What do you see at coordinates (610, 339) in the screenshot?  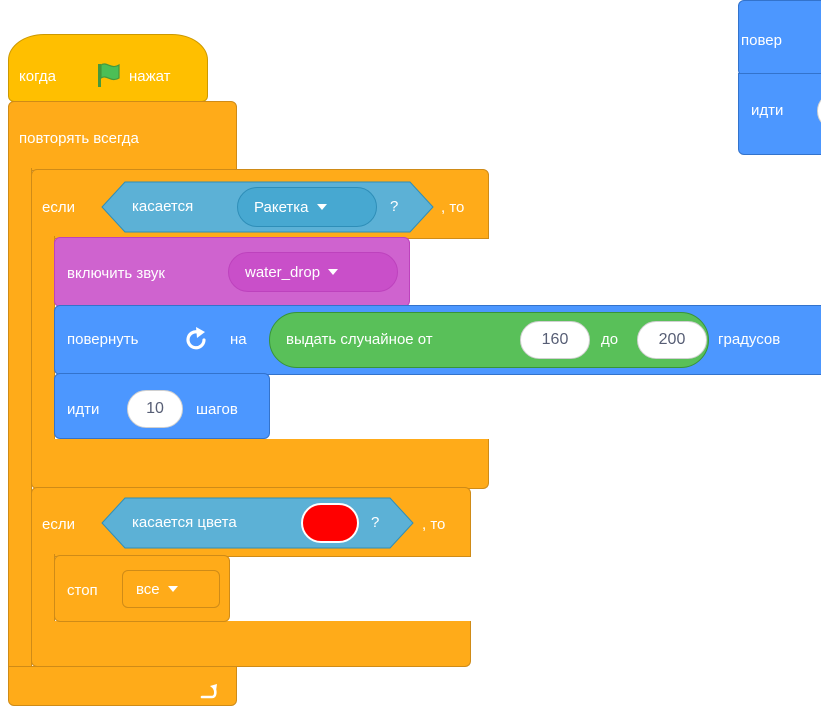 I see `random-to-label: до` at bounding box center [610, 339].